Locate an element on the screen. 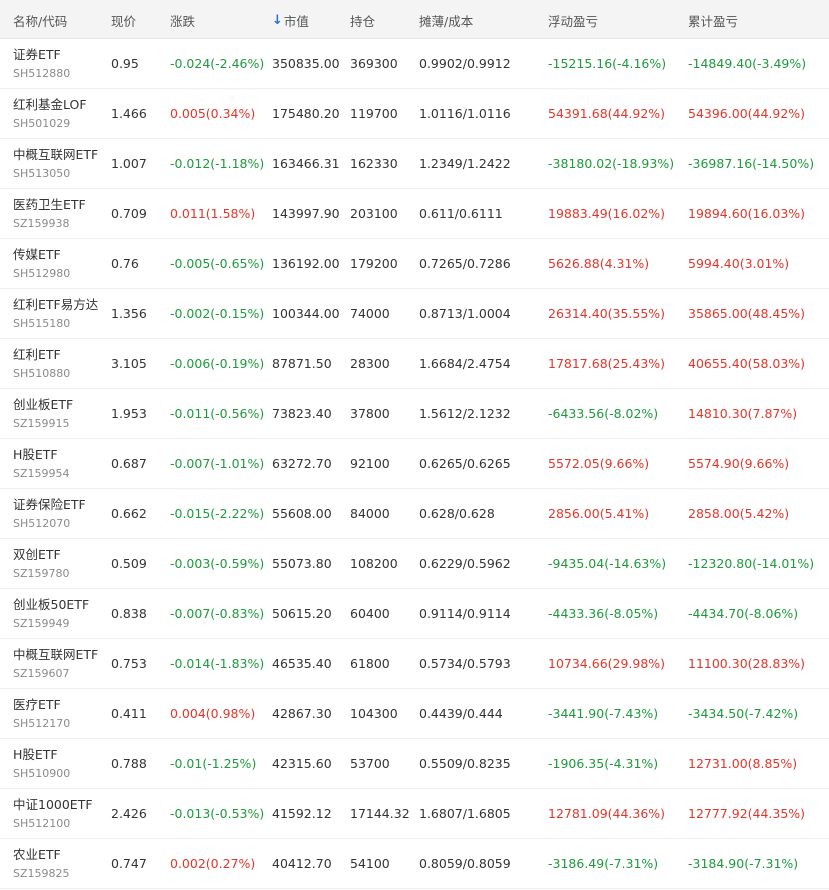  holding-code: SH512880 is located at coordinates (42, 73).